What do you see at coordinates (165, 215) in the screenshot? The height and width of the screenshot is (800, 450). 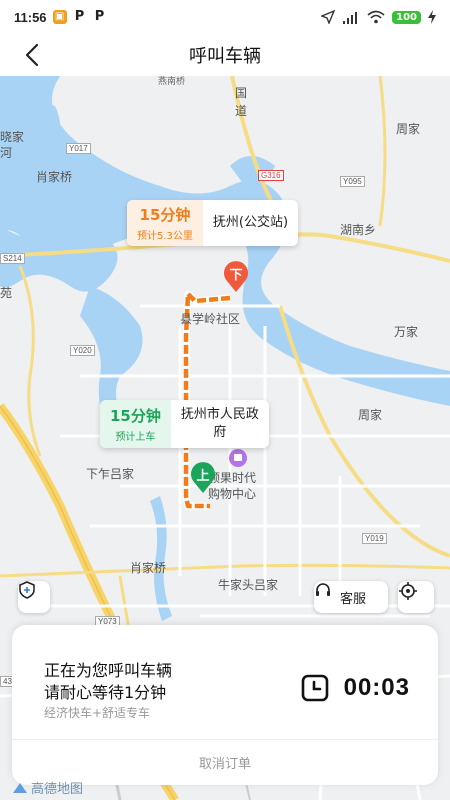 I see `destination-eta-minutes: 15分钟` at bounding box center [165, 215].